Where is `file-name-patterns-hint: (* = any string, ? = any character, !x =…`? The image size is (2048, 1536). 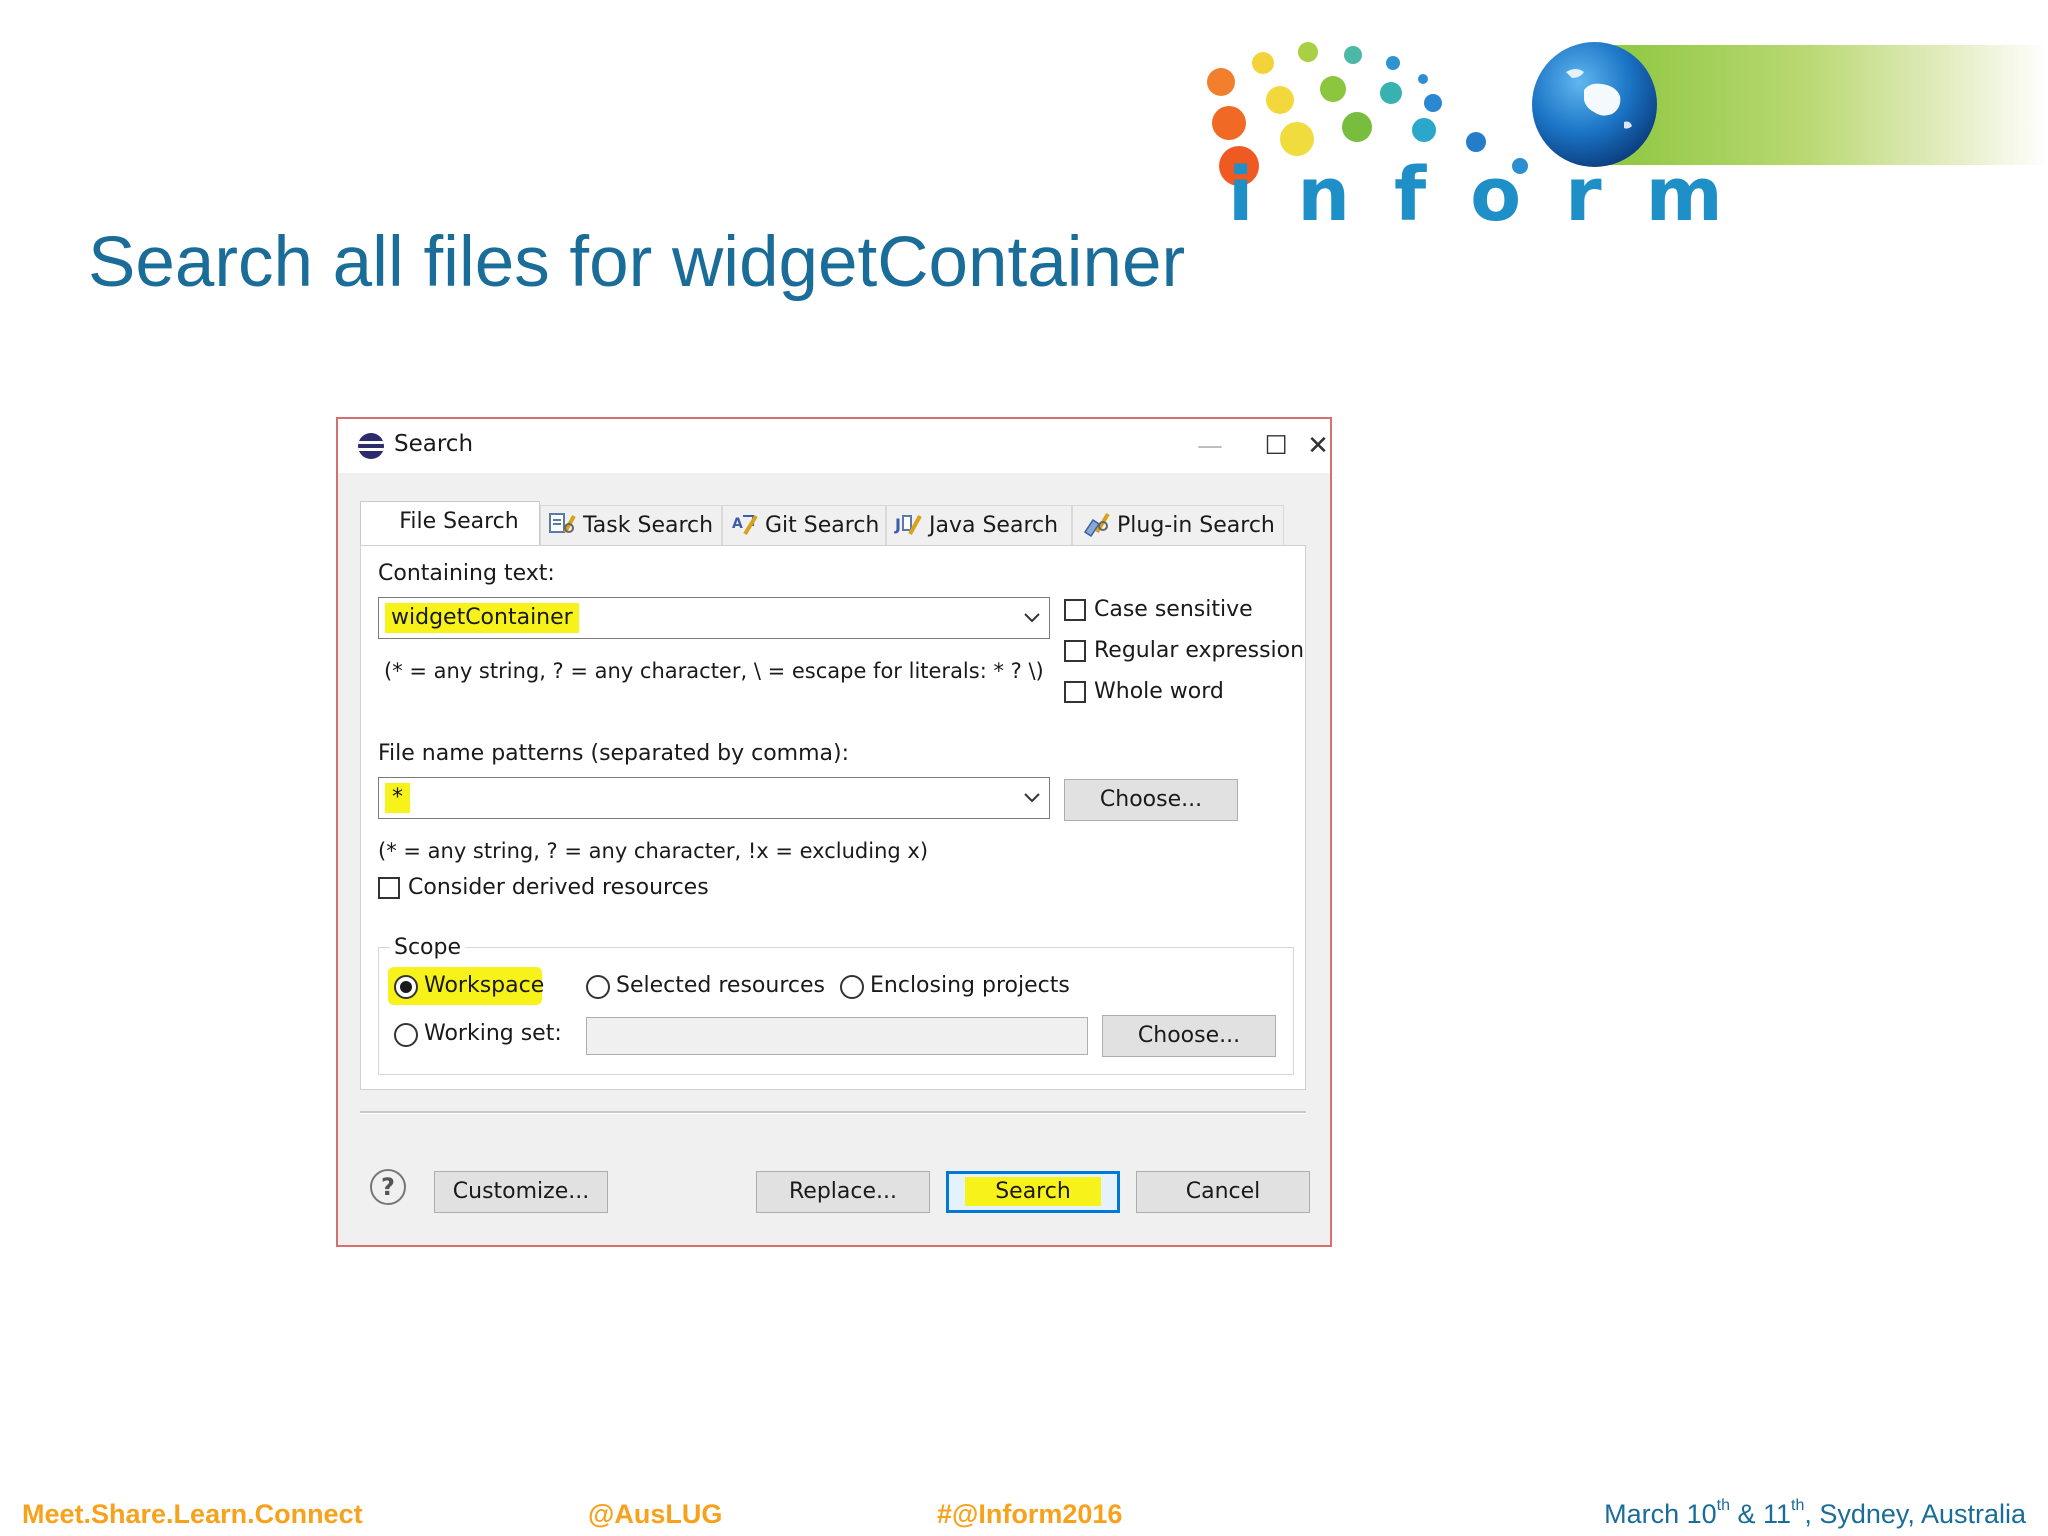
file-name-patterns-hint: (* = any string, ? = any character, !x =… is located at coordinates (653, 851).